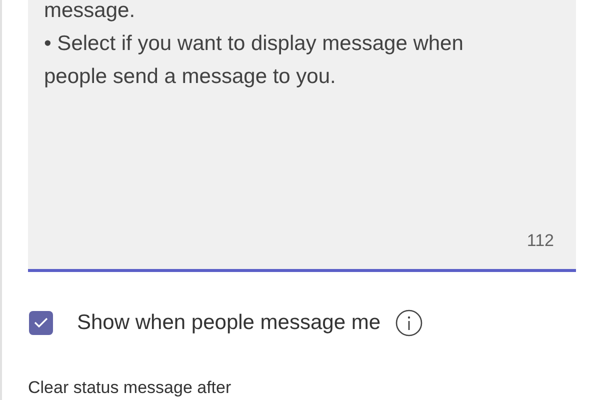 Image resolution: width=600 pixels, height=400 pixels. What do you see at coordinates (408, 322) in the screenshot?
I see `info-icon` at bounding box center [408, 322].